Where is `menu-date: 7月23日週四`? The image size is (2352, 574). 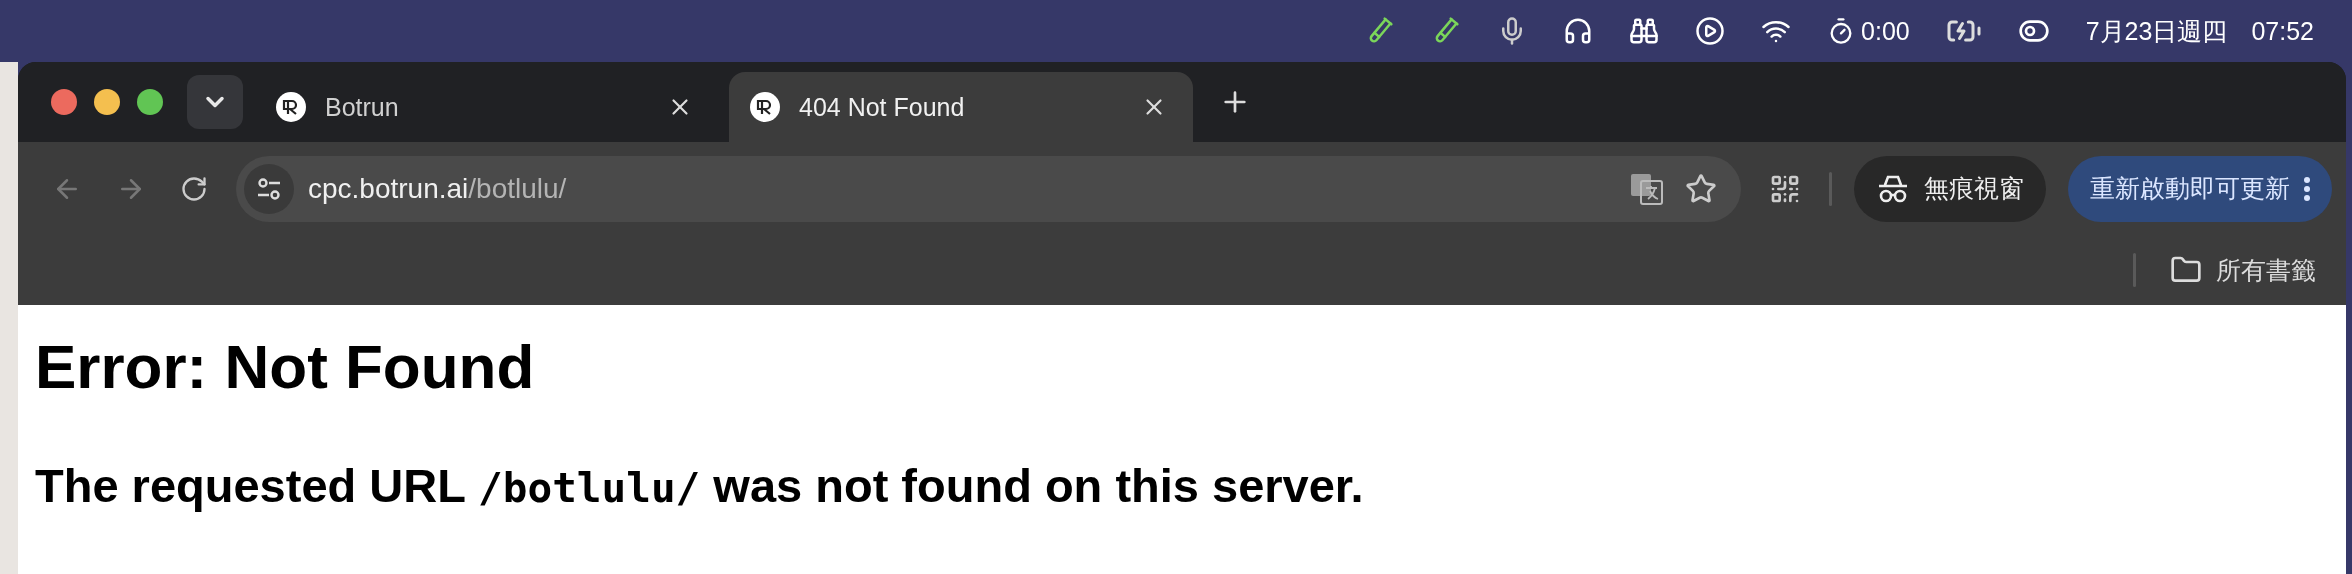
menu-date: 7月23日週四 is located at coordinates (2156, 31).